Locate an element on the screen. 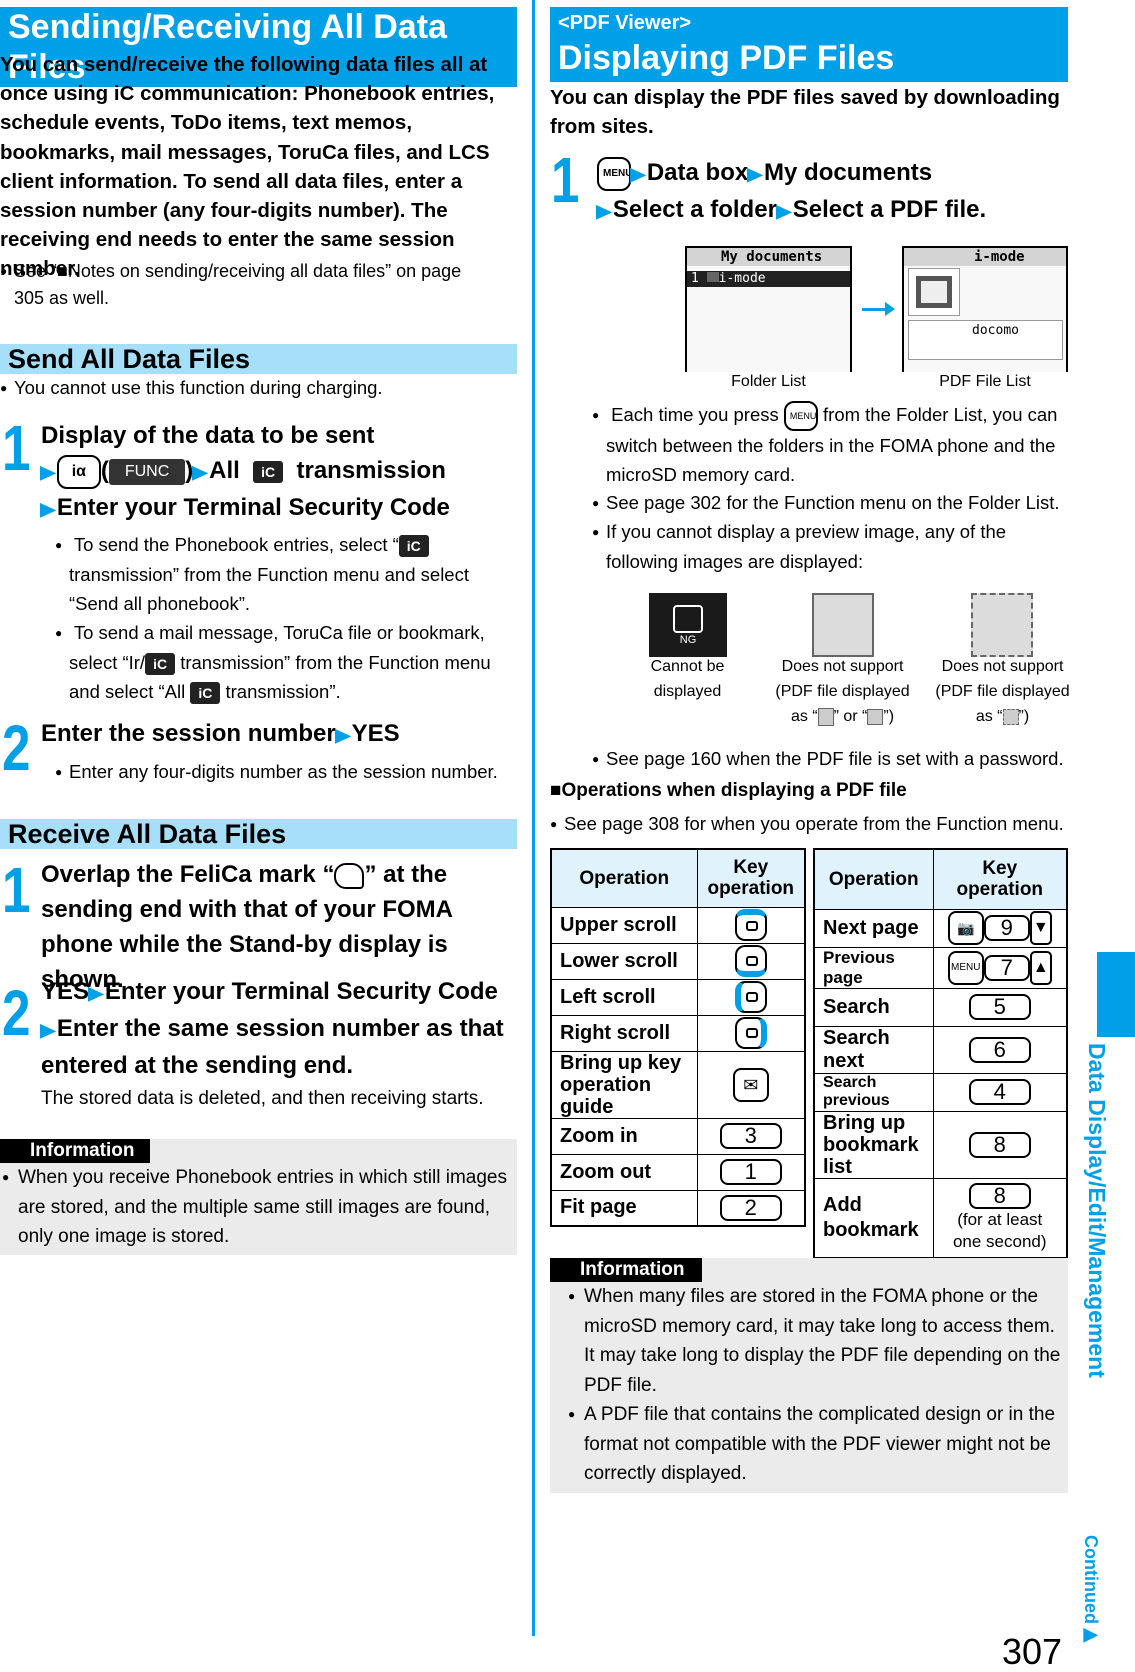 This screenshot has width=1135, height=1672. pdf-file-info: docomo is located at coordinates (985, 340).